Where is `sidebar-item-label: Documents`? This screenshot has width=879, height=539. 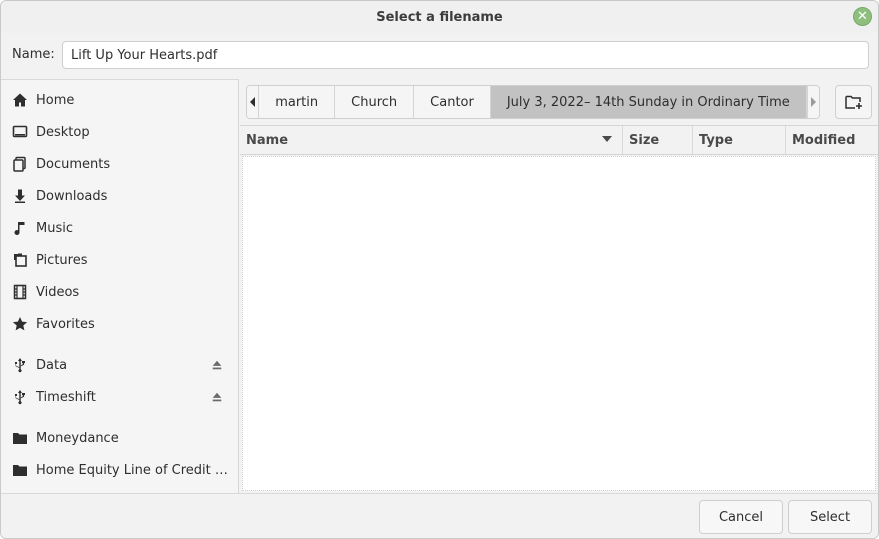
sidebar-item-label: Documents is located at coordinates (73, 164).